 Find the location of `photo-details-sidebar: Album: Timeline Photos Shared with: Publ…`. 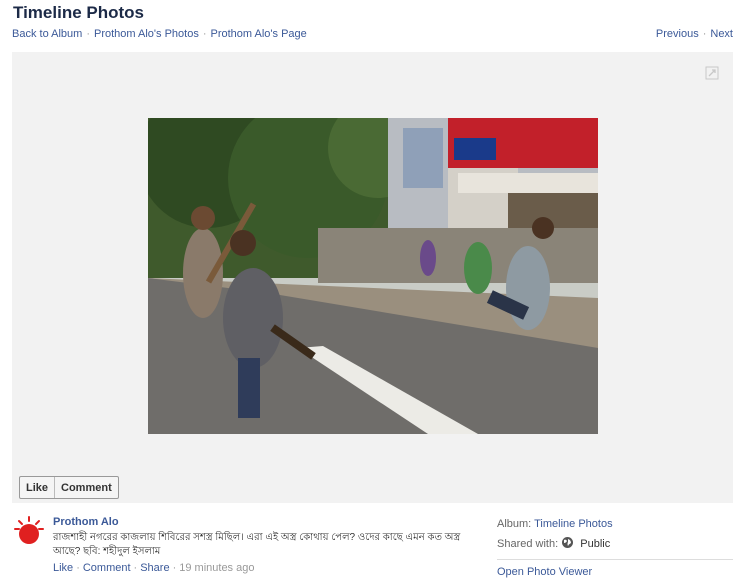

photo-details-sidebar: Album: Timeline Photos Shared with: Publ… is located at coordinates (615, 547).